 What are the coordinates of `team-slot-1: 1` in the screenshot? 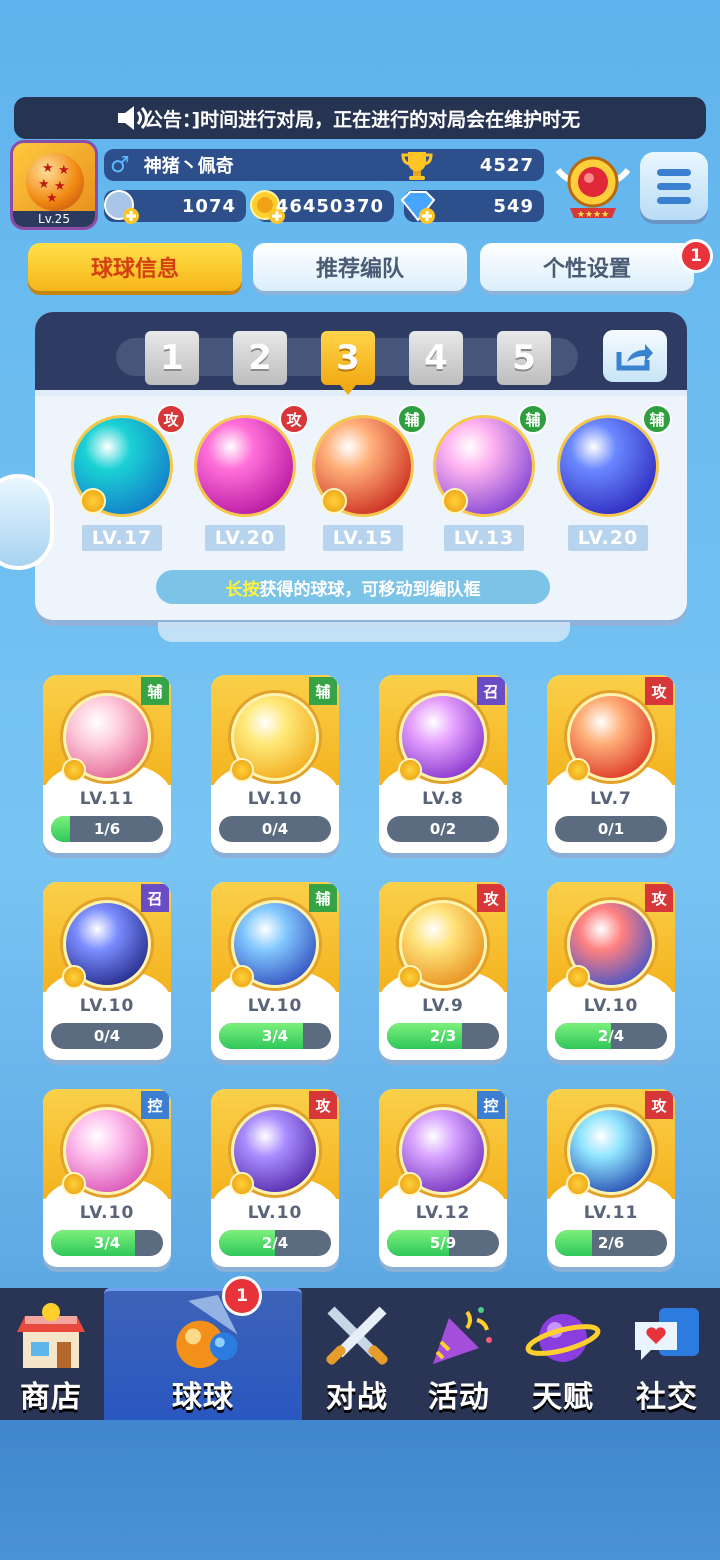 It's located at (172, 358).